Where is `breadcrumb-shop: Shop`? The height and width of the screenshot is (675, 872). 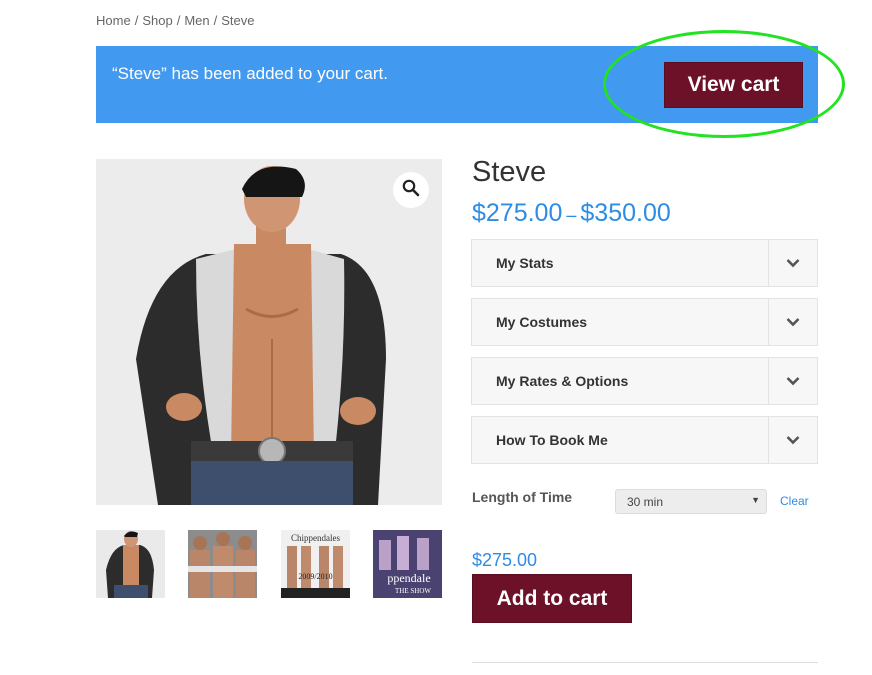
breadcrumb-shop: Shop is located at coordinates (157, 20).